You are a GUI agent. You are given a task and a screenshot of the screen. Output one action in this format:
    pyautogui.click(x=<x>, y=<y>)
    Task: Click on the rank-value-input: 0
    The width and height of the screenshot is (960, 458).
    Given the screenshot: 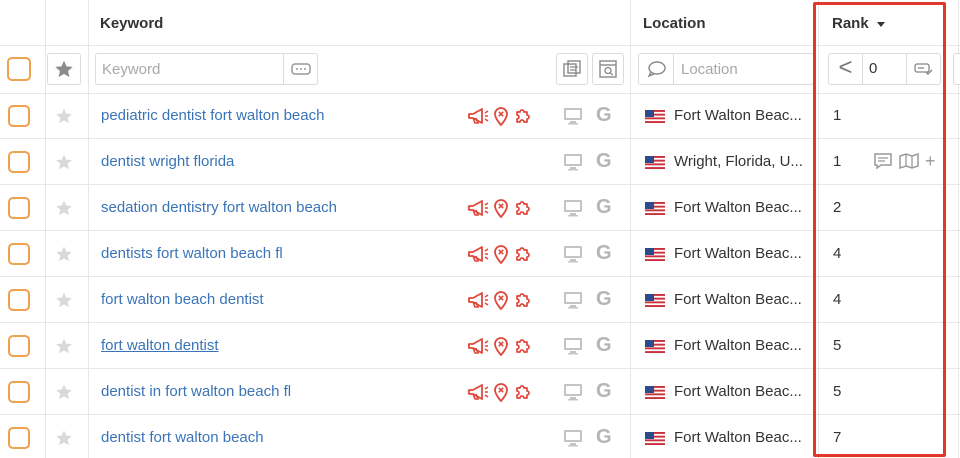 What is the action you would take?
    pyautogui.click(x=873, y=69)
    